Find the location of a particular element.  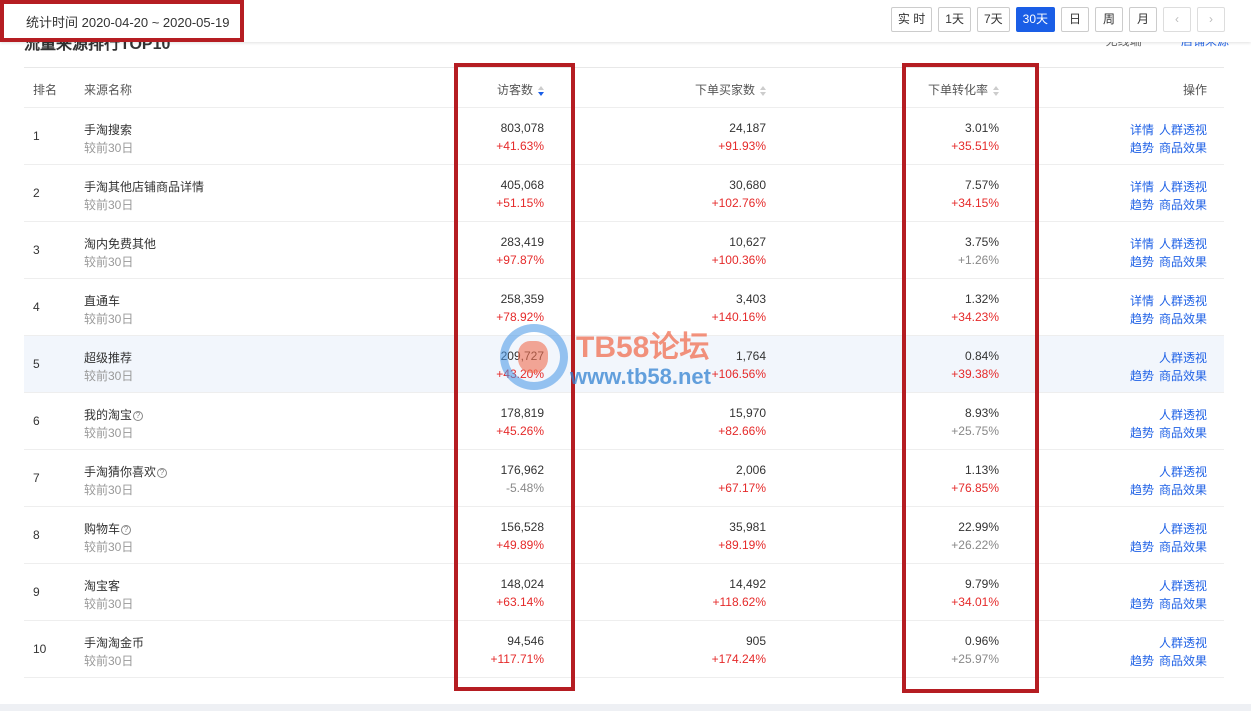

bottom-bar is located at coordinates (625, 707).